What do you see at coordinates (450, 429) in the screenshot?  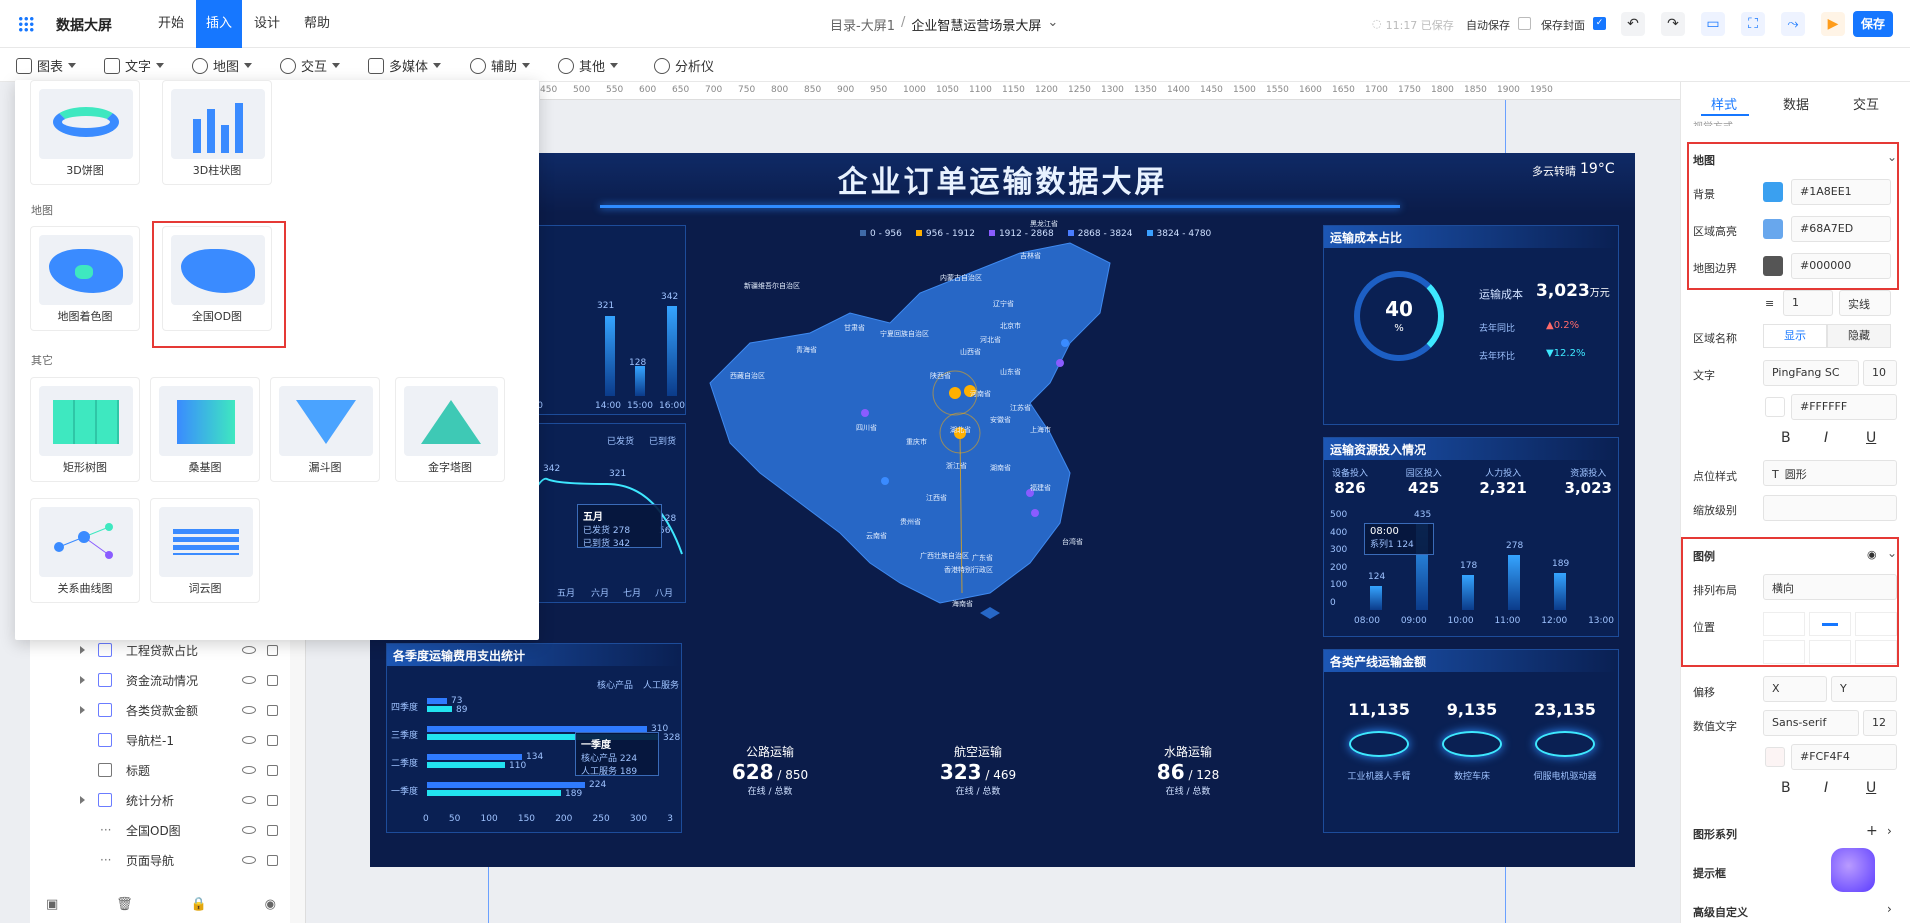 I see `card-pyramid: 金字塔图` at bounding box center [450, 429].